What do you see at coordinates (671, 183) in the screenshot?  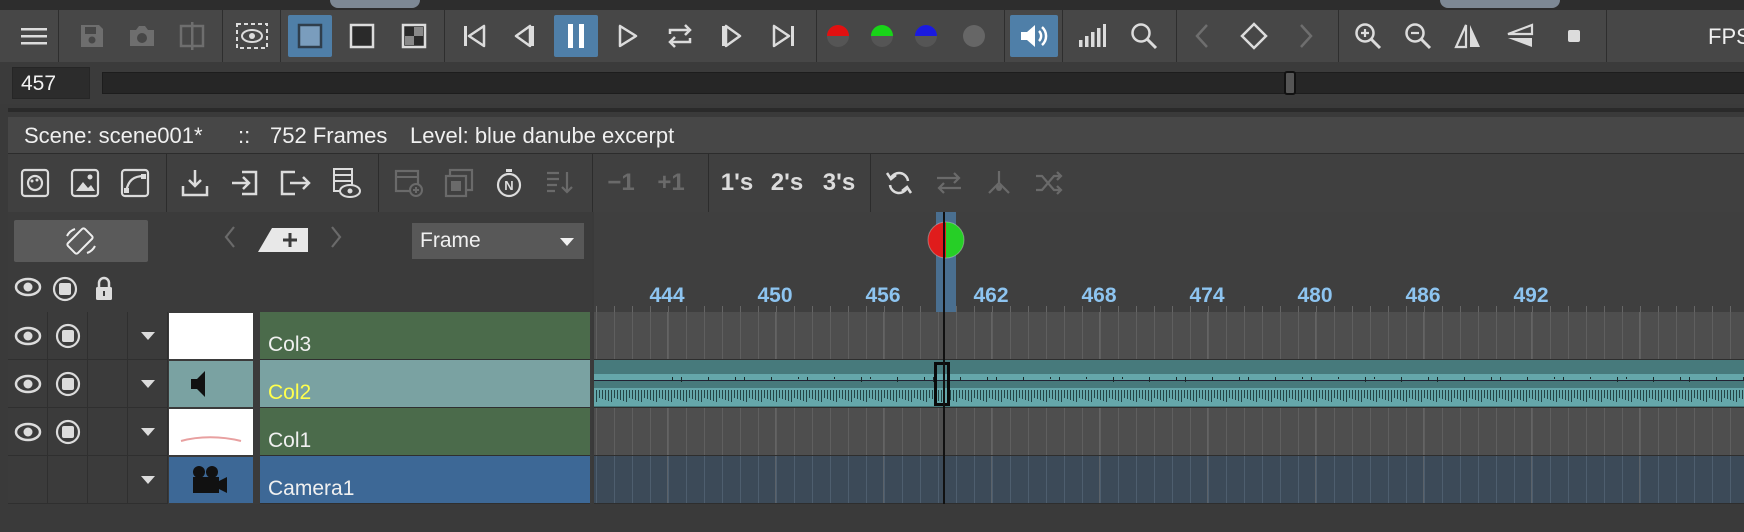 I see `increment-button: +1` at bounding box center [671, 183].